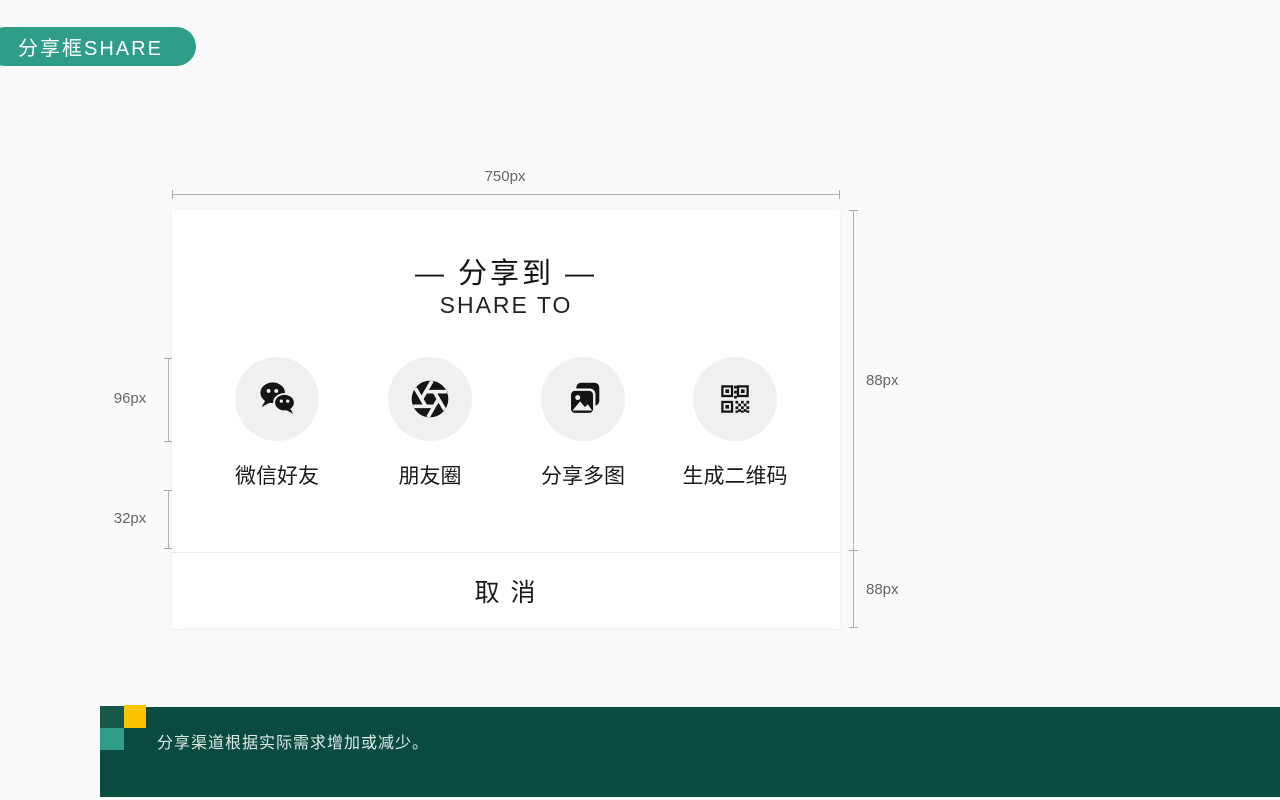  What do you see at coordinates (505, 176) in the screenshot?
I see `measure-dialog-width-label: 750px` at bounding box center [505, 176].